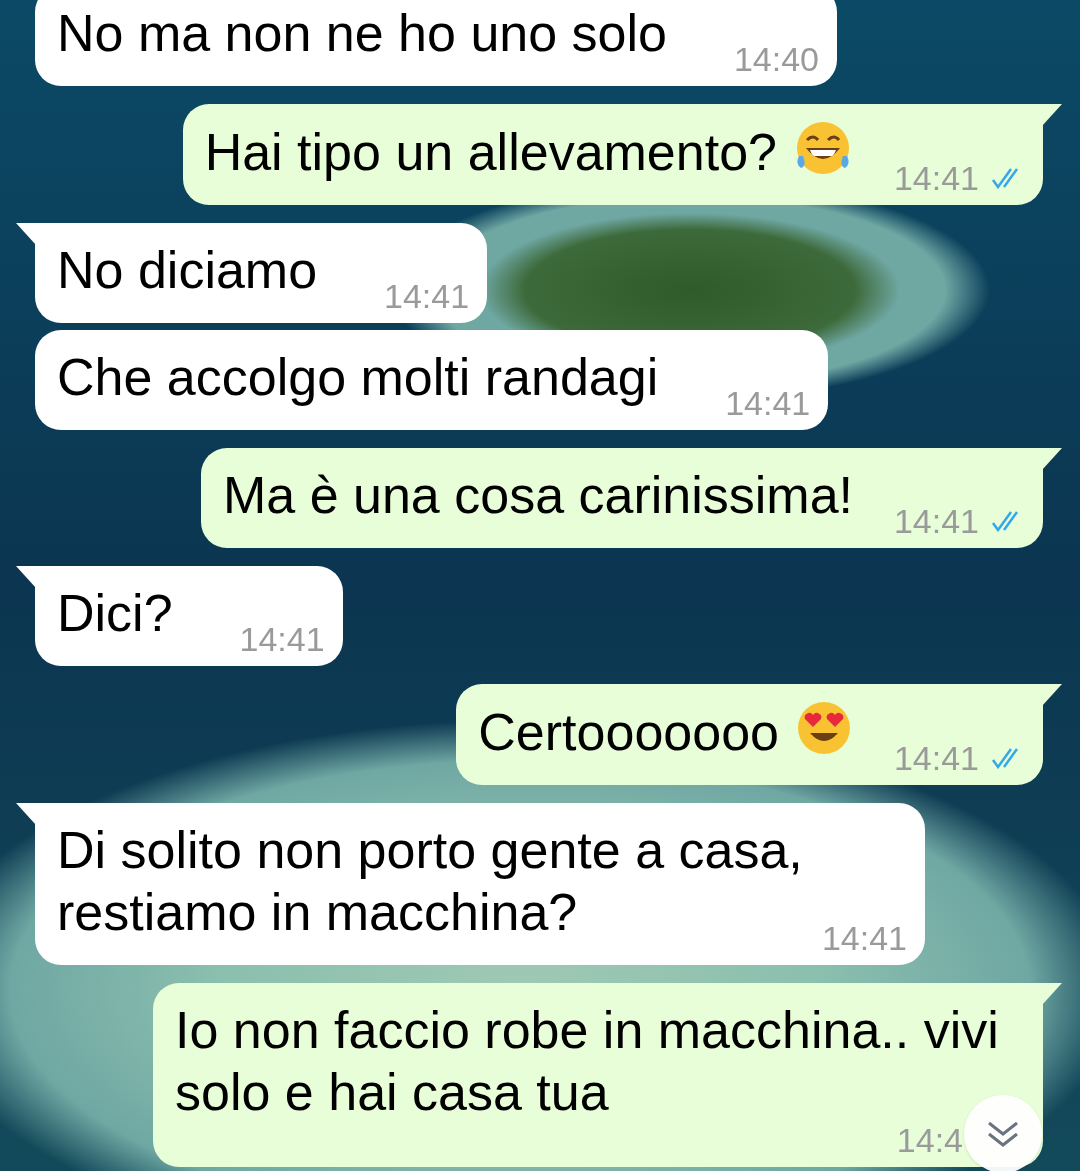 The width and height of the screenshot is (1080, 1171). I want to click on message-text: Dici?, so click(115, 613).